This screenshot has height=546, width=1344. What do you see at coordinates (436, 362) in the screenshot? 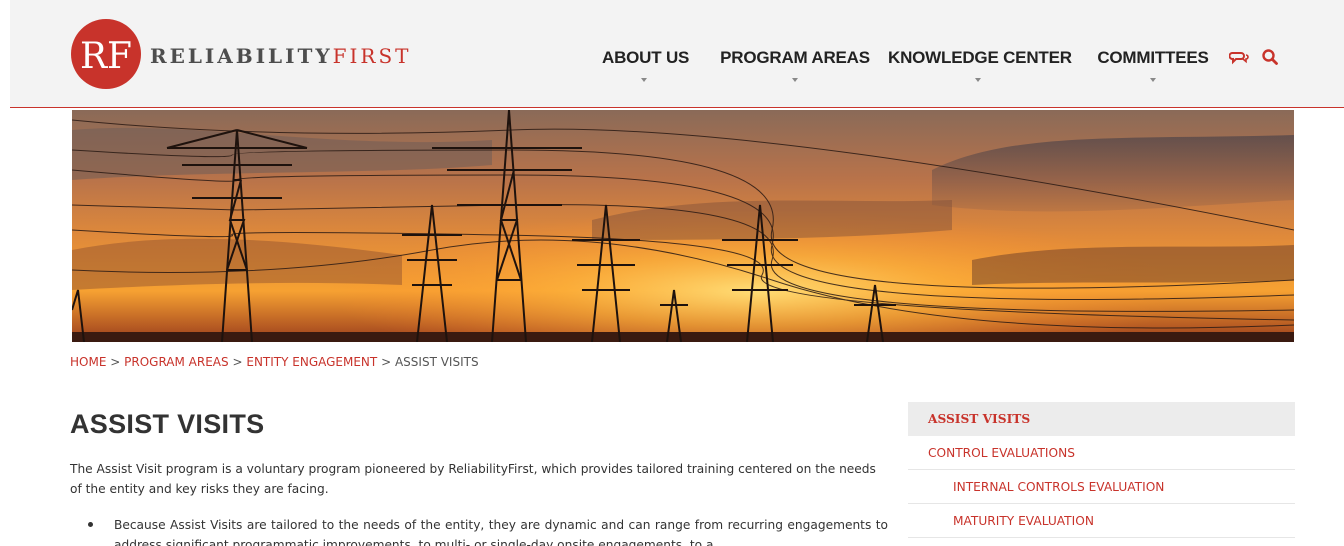
I see `breadcrumb-current: ASSIST VISITS` at bounding box center [436, 362].